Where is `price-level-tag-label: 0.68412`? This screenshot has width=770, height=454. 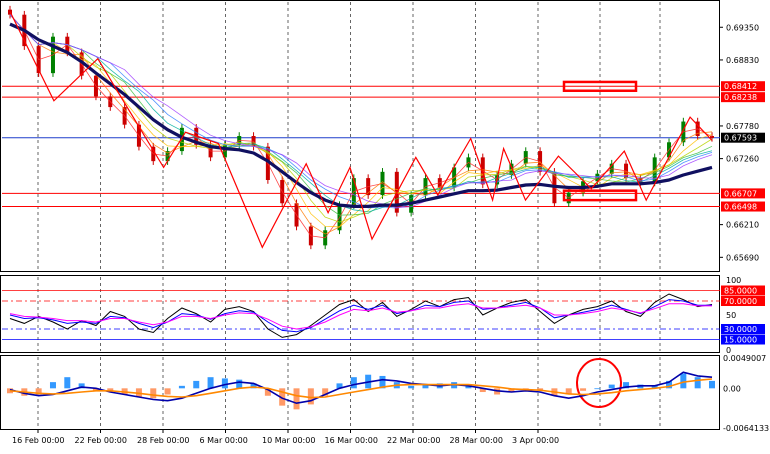 price-level-tag-label: 0.68412 is located at coordinates (740, 86).